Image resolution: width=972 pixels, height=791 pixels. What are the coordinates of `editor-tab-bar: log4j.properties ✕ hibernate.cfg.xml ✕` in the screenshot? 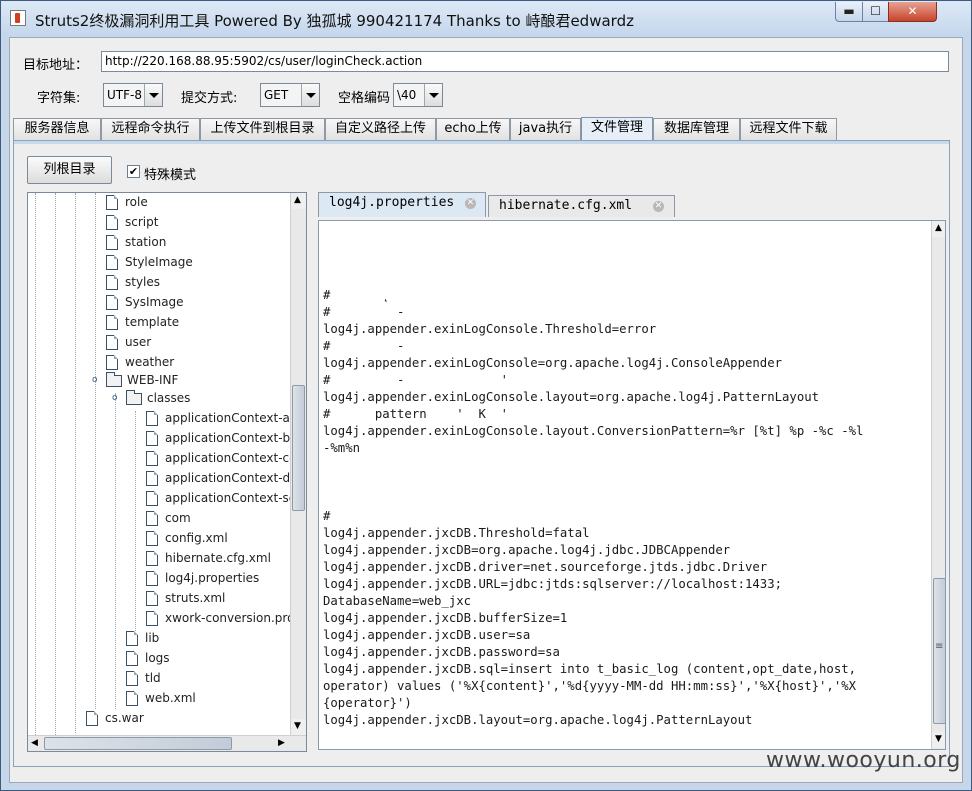 It's located at (632, 204).